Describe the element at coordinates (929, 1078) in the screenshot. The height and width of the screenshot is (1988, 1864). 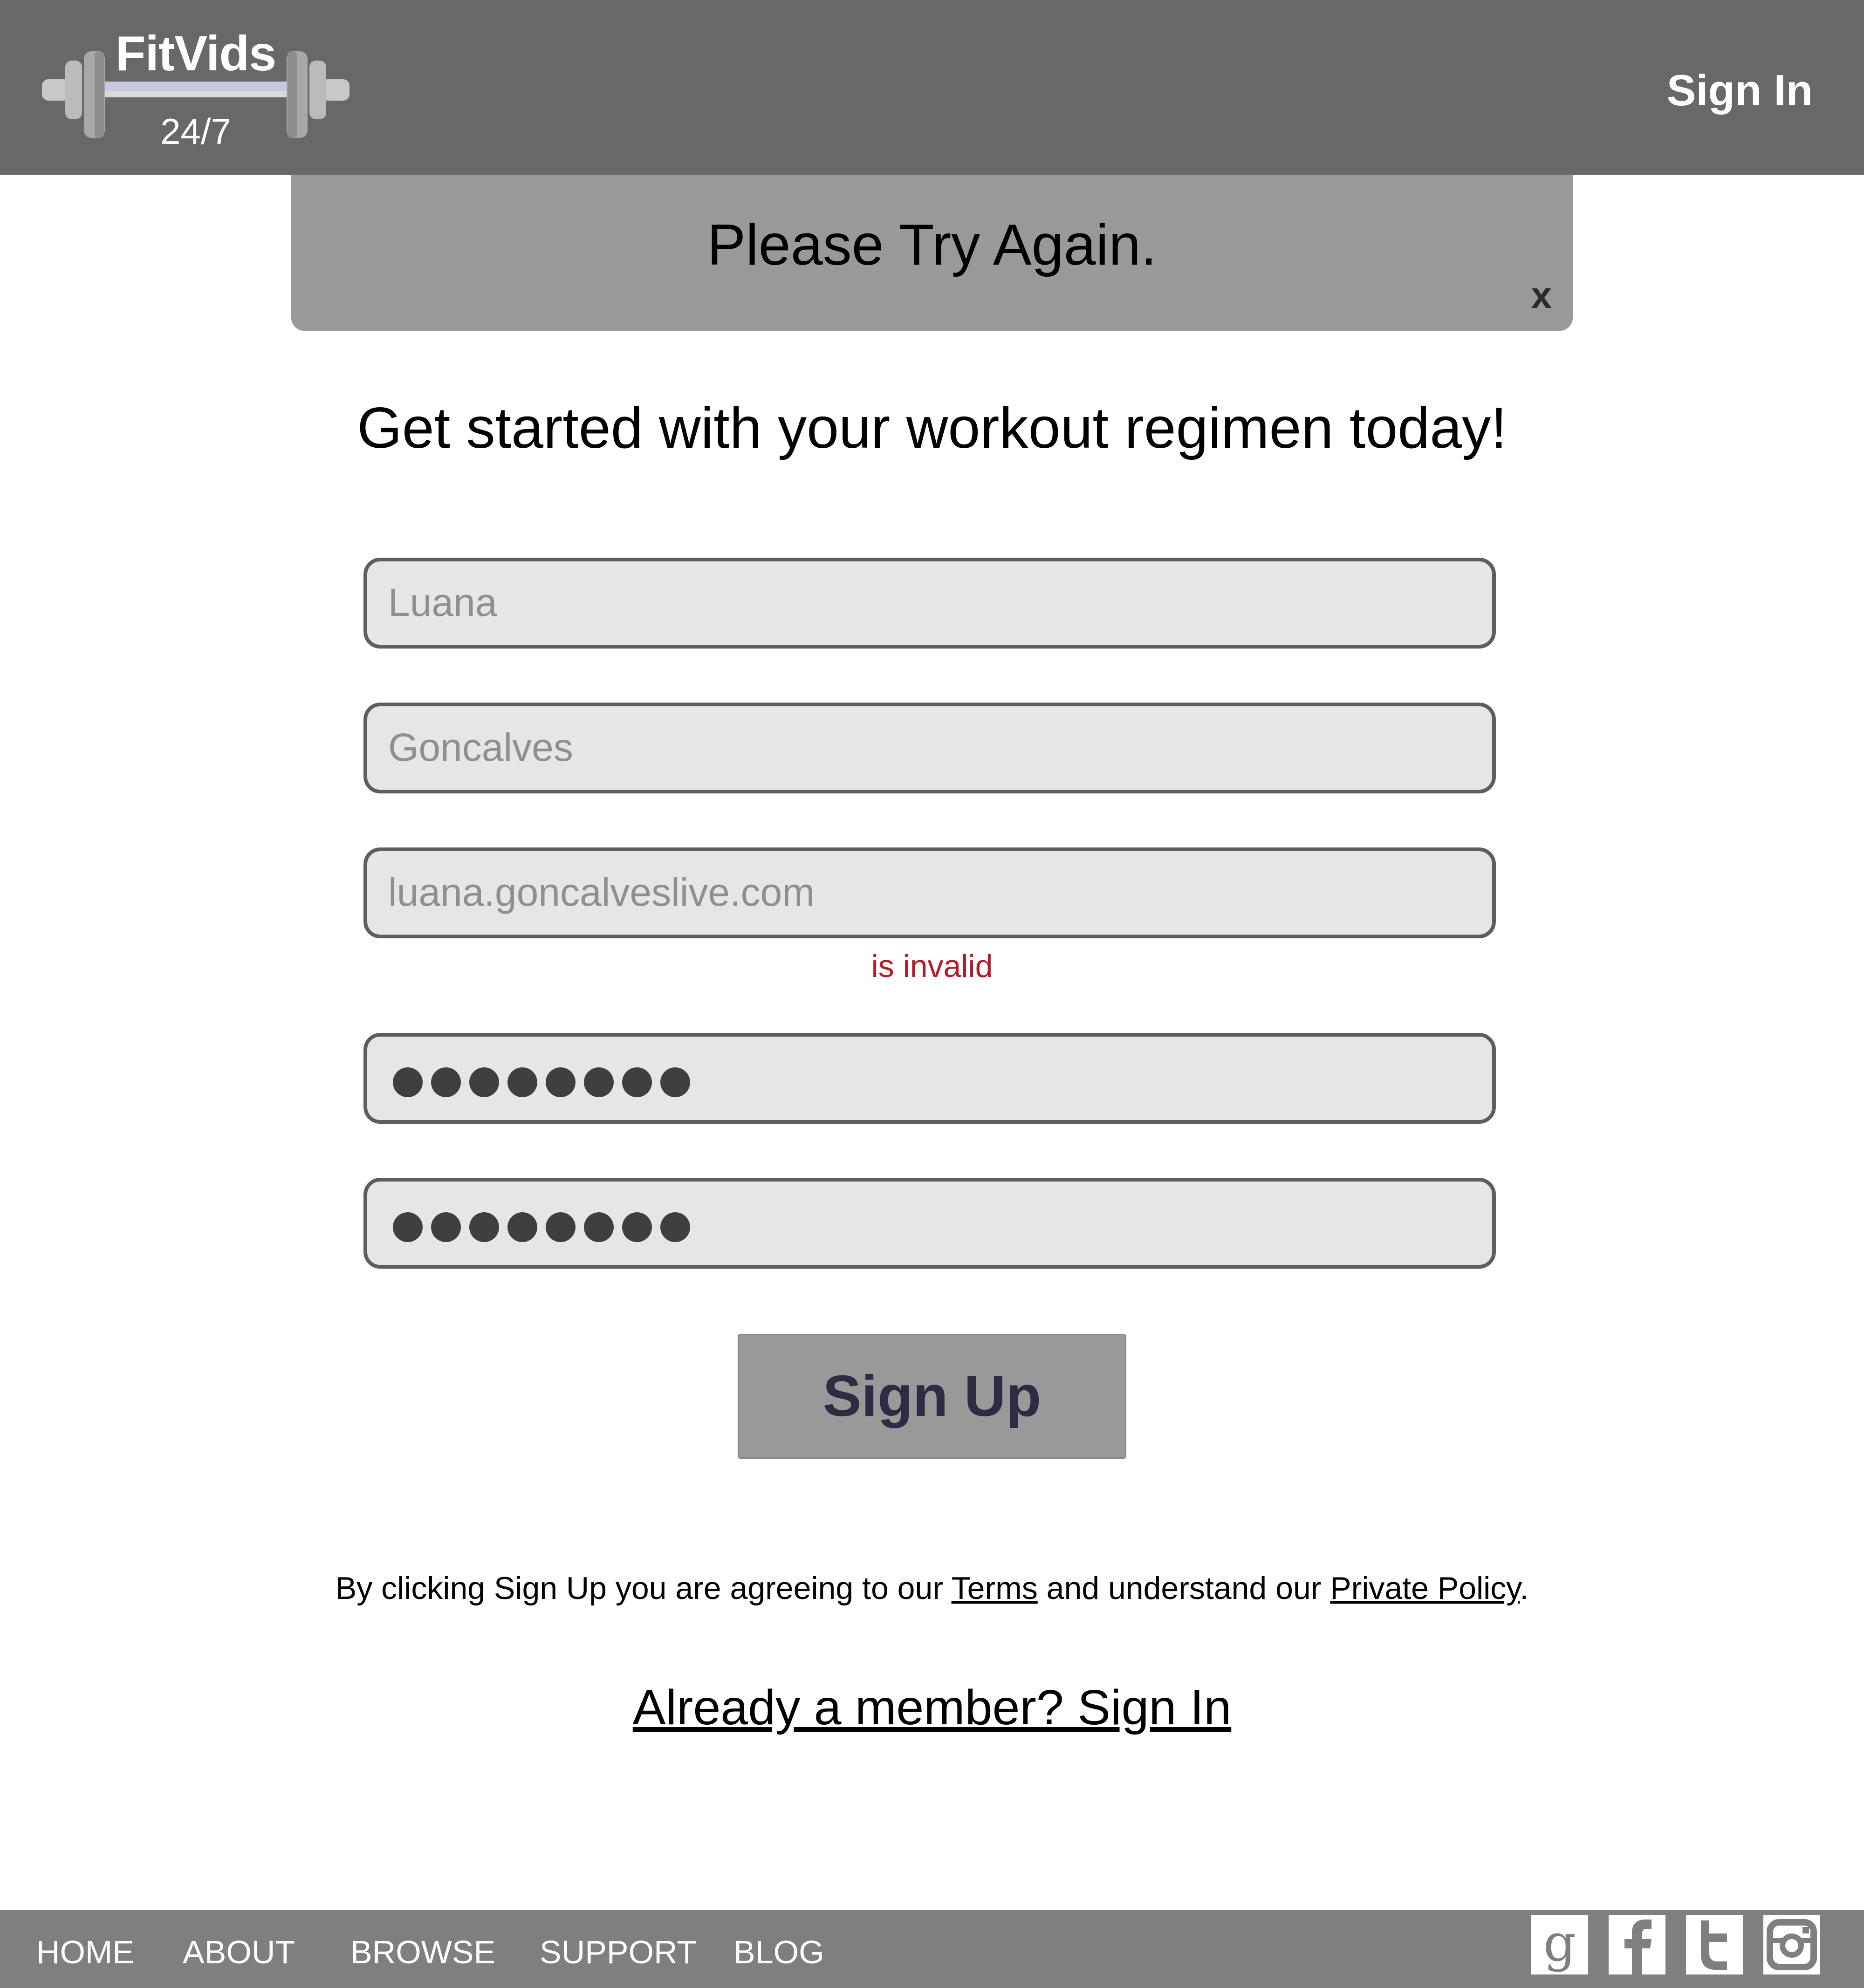
I see `password-field` at that location.